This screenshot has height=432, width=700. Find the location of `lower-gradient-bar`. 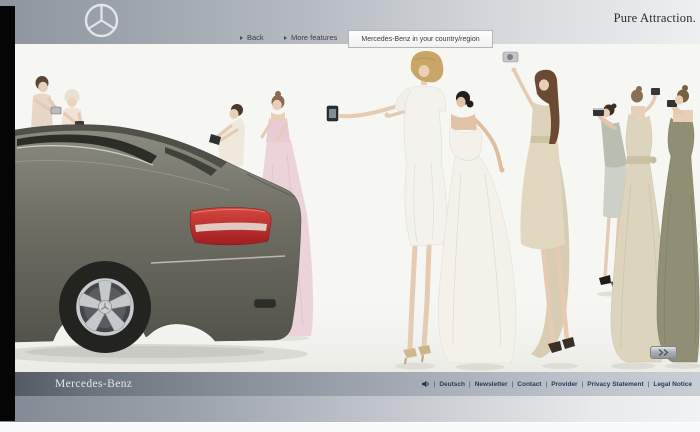

lower-gradient-bar is located at coordinates (350, 409).